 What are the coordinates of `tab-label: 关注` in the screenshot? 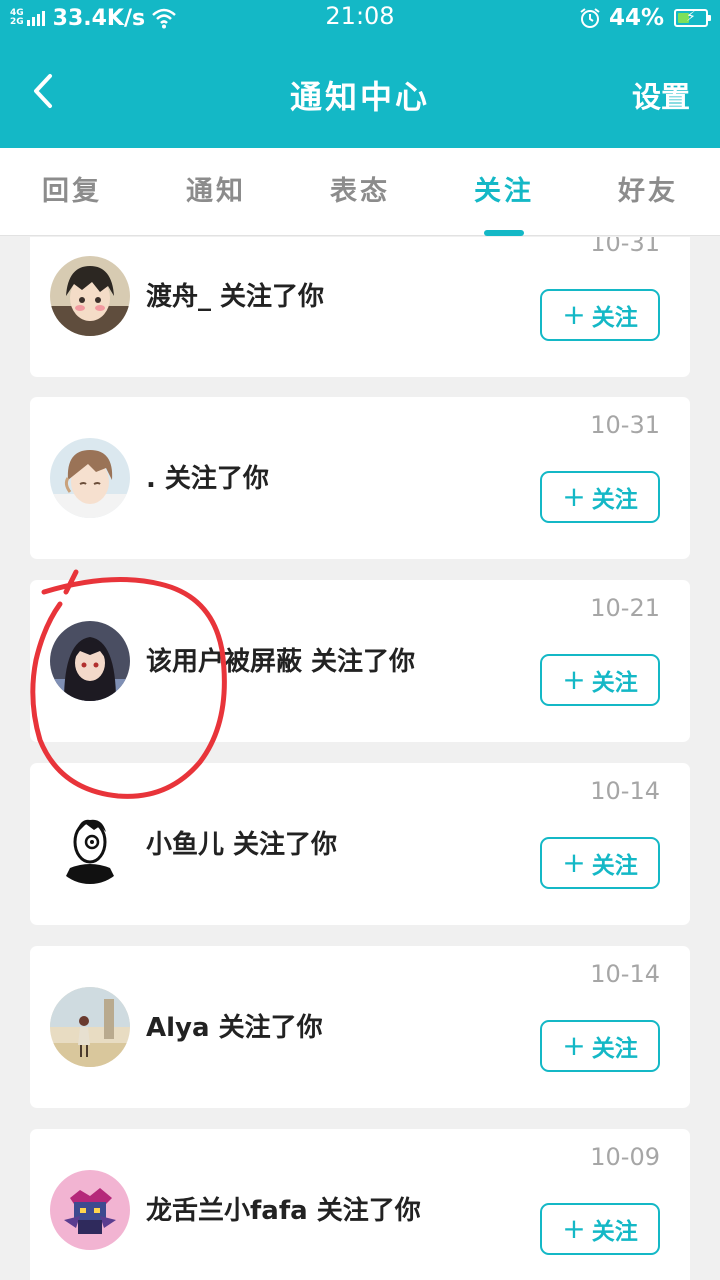 It's located at (504, 191).